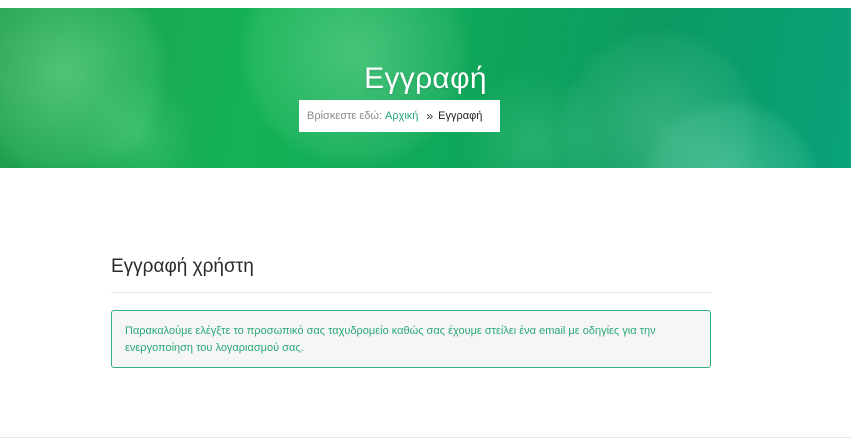 This screenshot has height=440, width=851. What do you see at coordinates (425, 4) in the screenshot?
I see `top-strip` at bounding box center [425, 4].